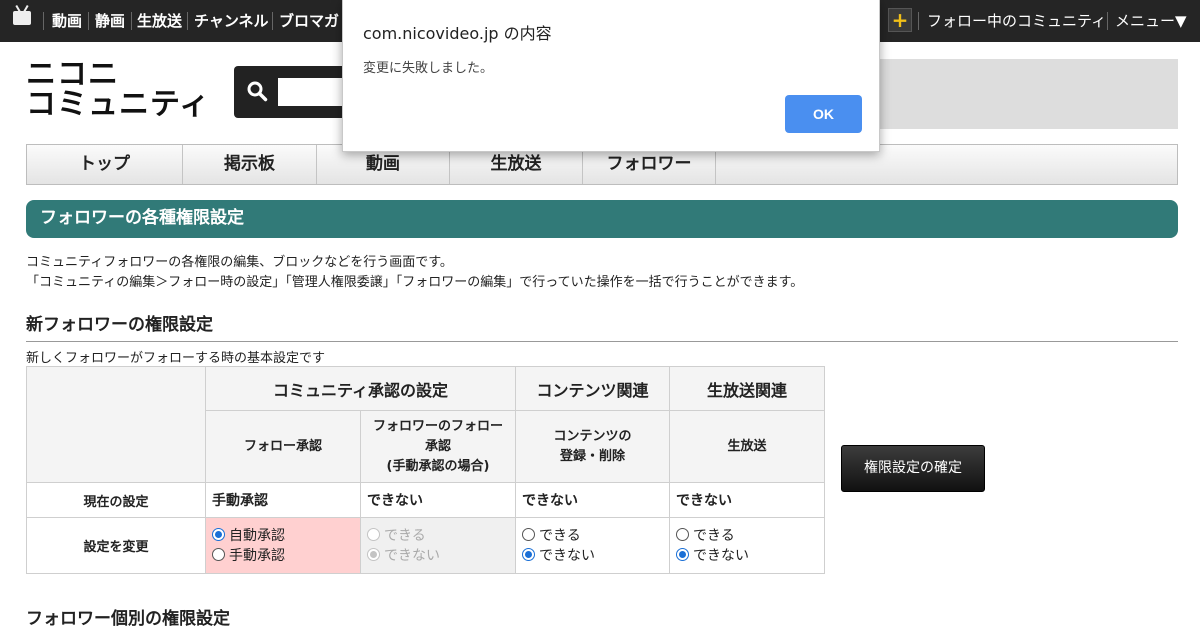  What do you see at coordinates (441, 536) in the screenshot?
I see `option-follower-can: できる` at bounding box center [441, 536].